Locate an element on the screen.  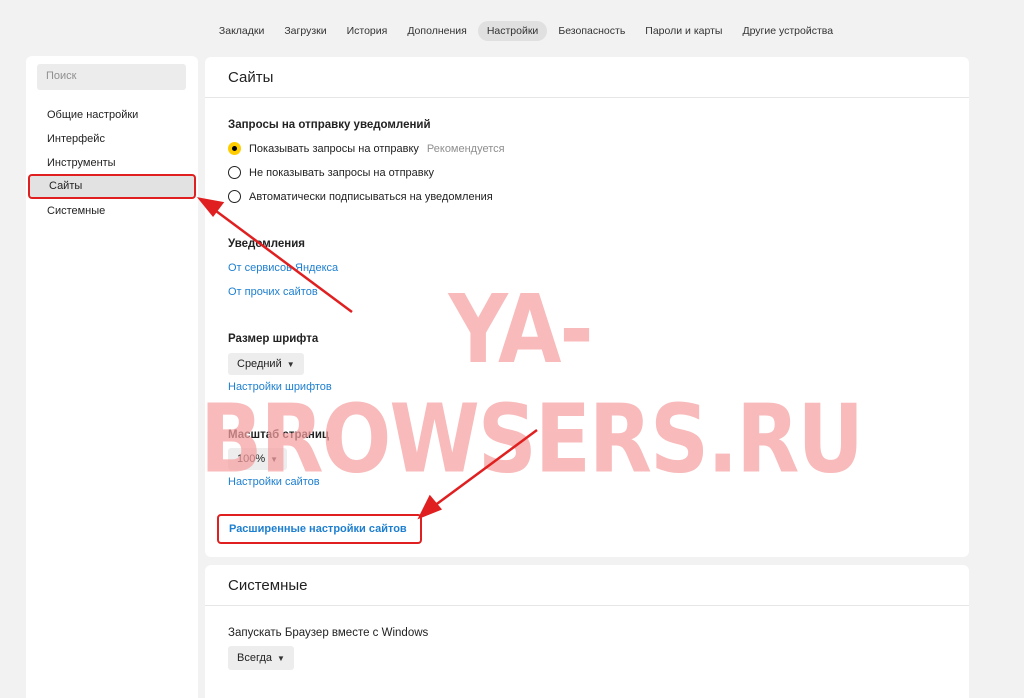
sidebar-item-tools: Инструменты is located at coordinates (112, 164).